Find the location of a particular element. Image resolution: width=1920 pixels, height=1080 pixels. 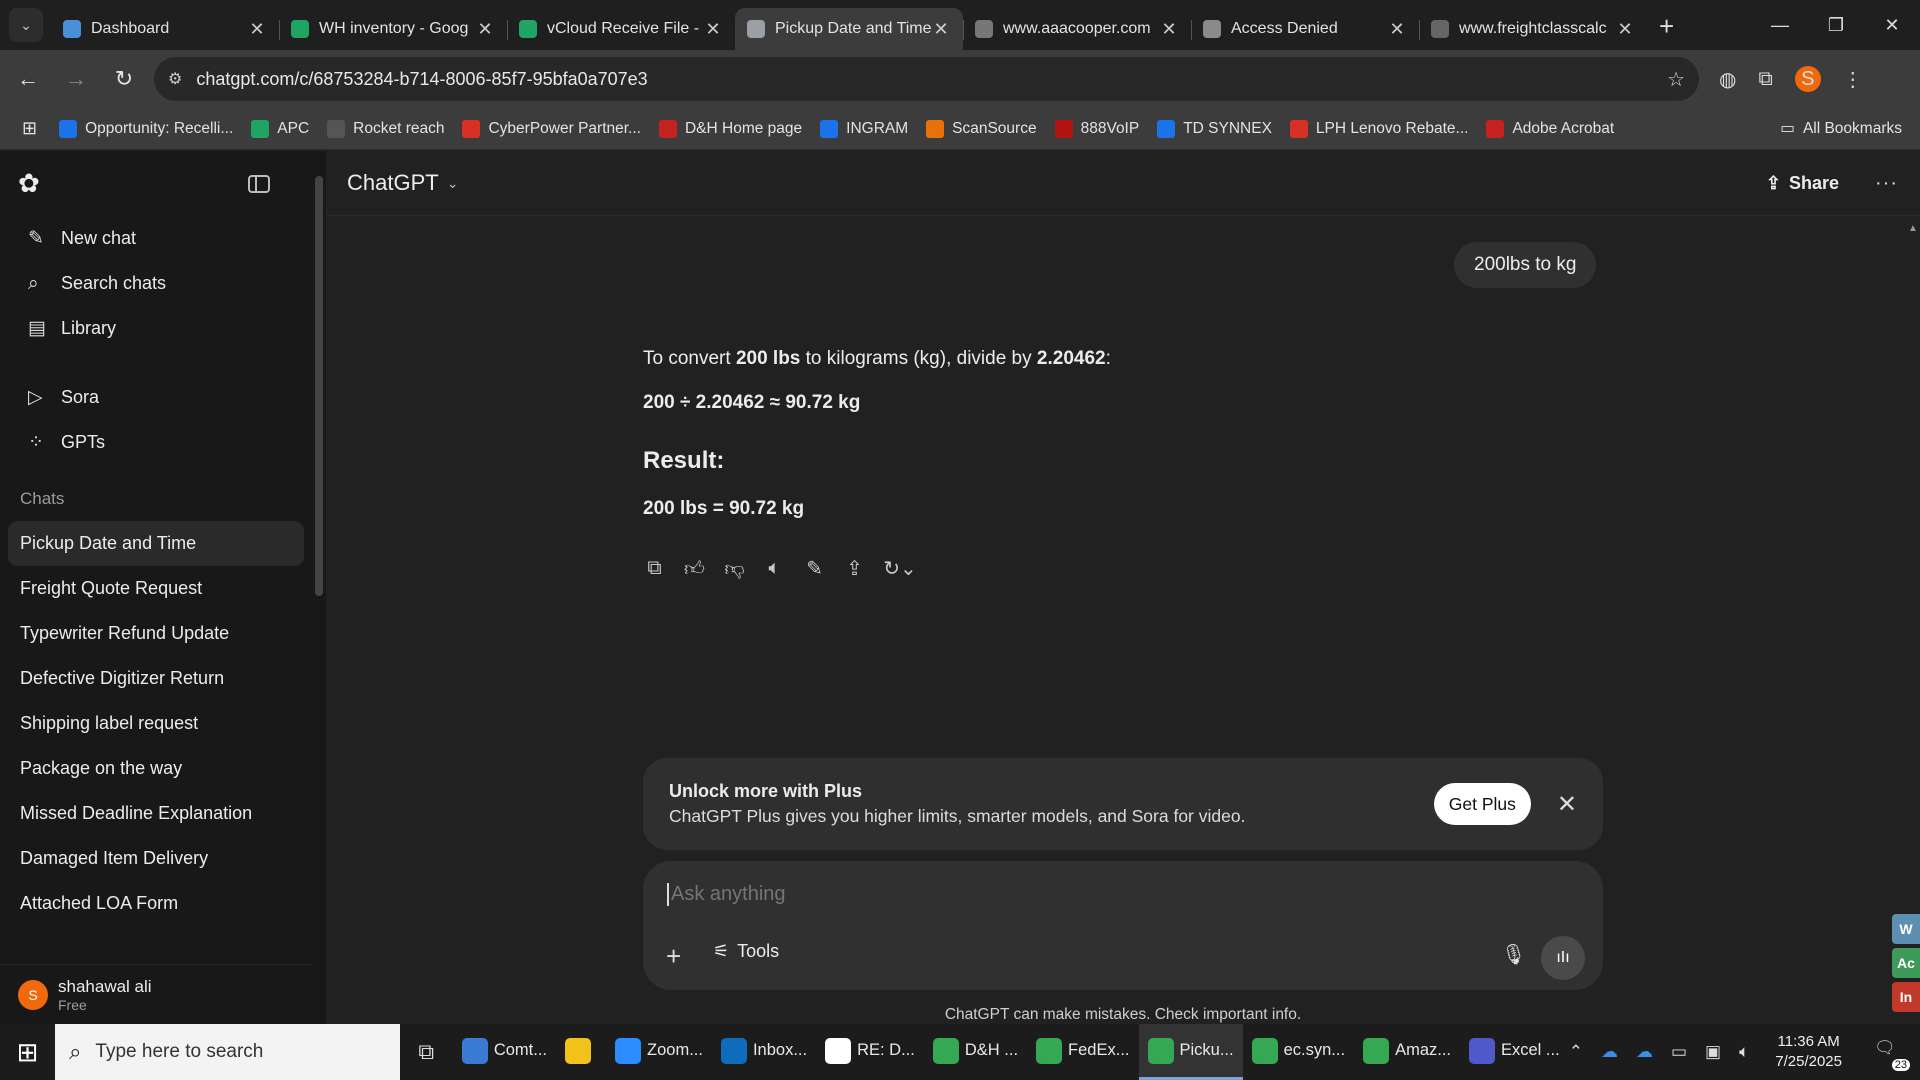

side-panel-tab: Ac is located at coordinates (1906, 963).